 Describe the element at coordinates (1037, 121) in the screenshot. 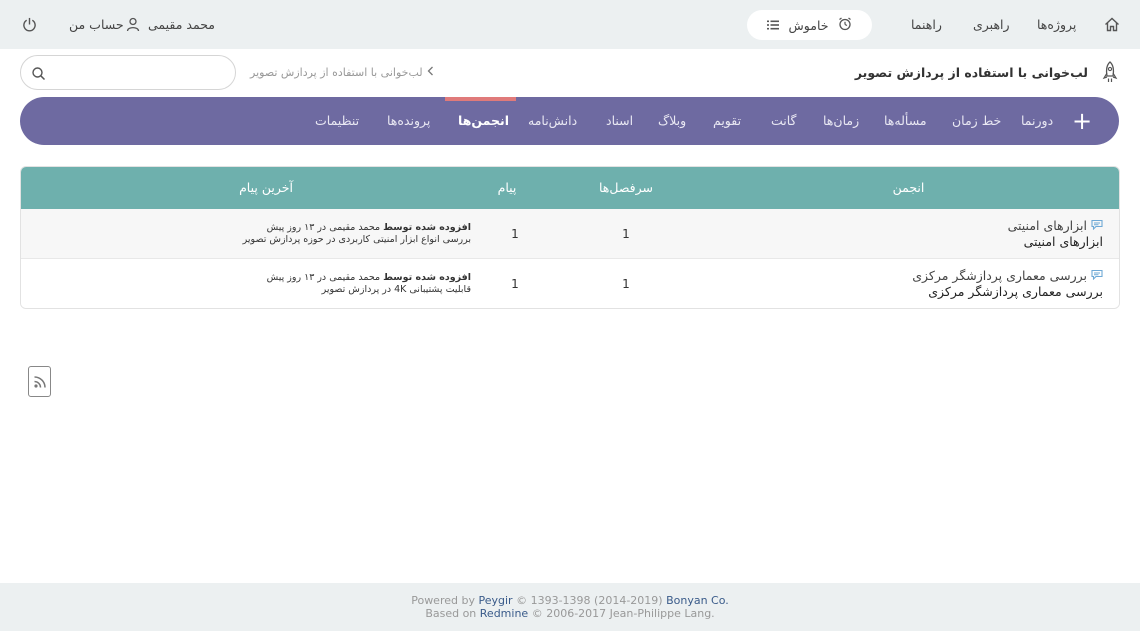

I see `tab-overview: دورنما` at that location.